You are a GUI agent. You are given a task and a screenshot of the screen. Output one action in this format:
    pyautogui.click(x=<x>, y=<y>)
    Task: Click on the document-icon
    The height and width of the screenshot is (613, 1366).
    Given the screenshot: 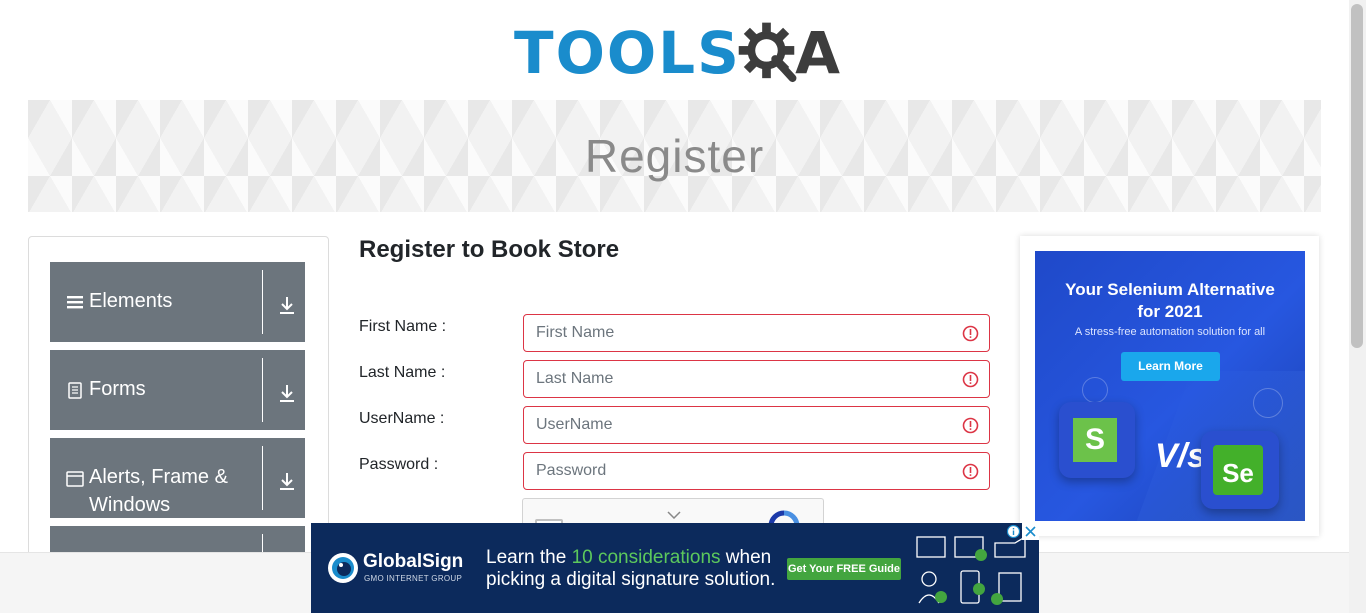 What is the action you would take?
    pyautogui.click(x=75, y=390)
    